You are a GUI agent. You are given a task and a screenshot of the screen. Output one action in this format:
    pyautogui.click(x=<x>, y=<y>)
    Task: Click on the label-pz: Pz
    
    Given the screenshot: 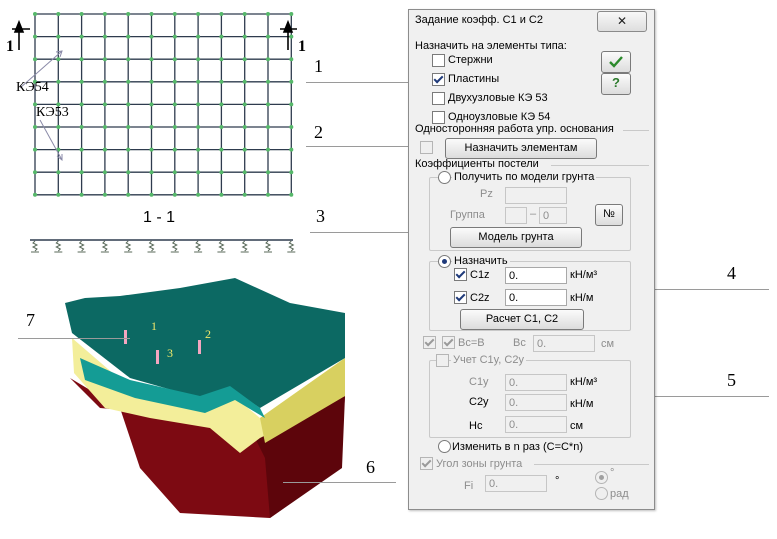 What is the action you would take?
    pyautogui.click(x=486, y=194)
    